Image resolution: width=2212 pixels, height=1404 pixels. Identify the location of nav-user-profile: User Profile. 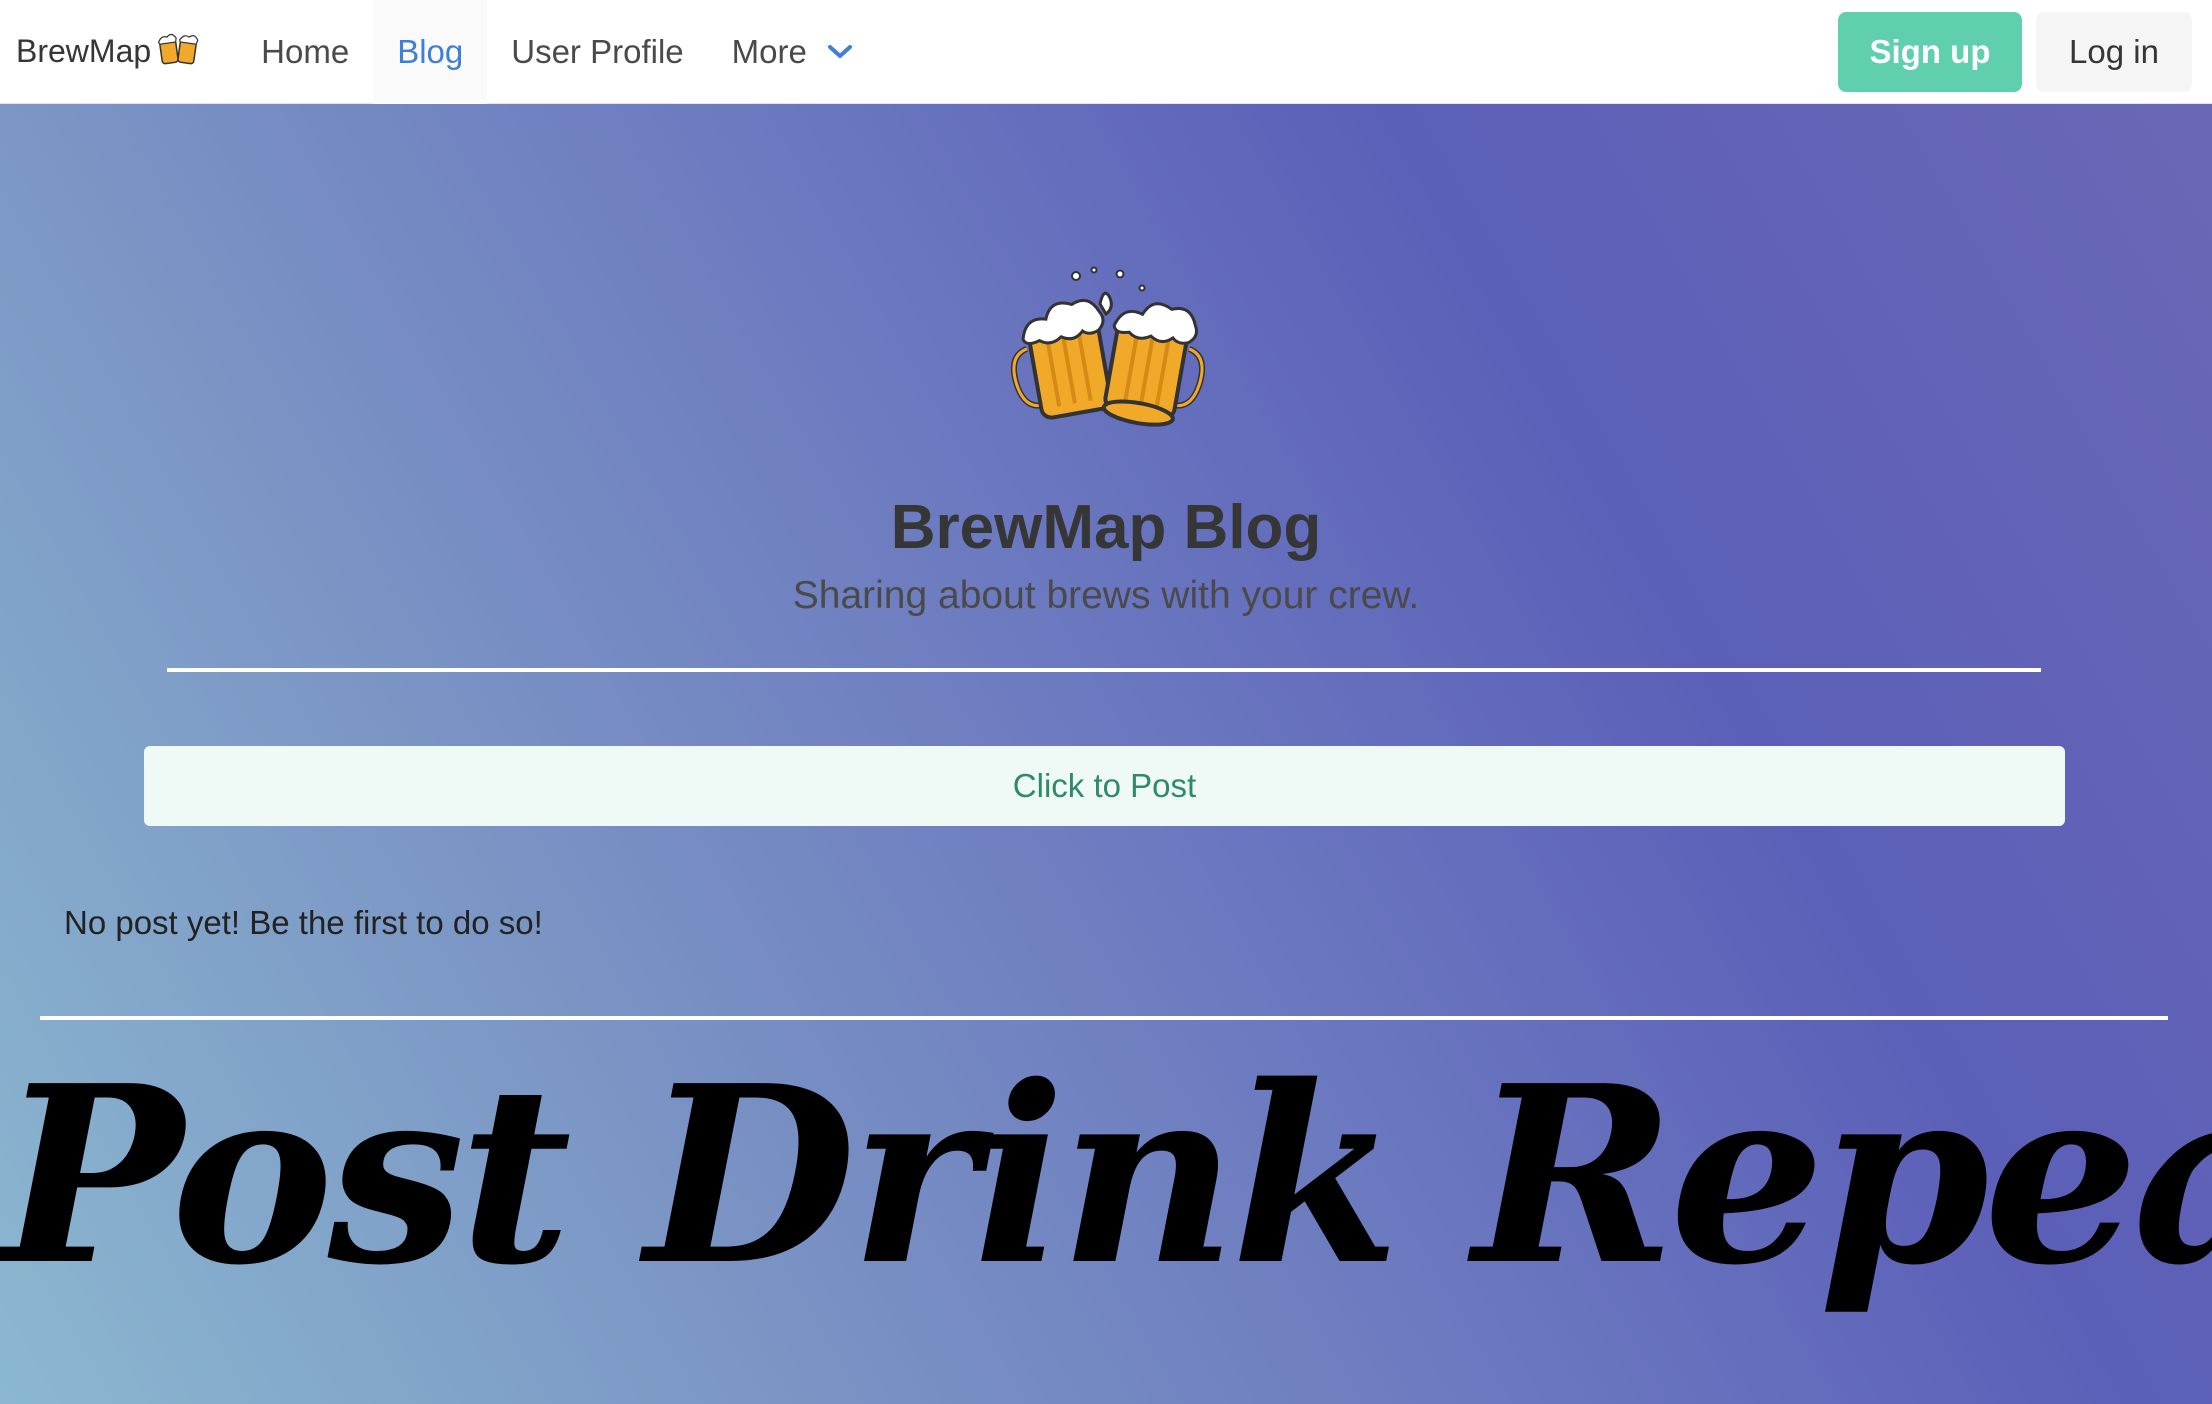
(597, 52).